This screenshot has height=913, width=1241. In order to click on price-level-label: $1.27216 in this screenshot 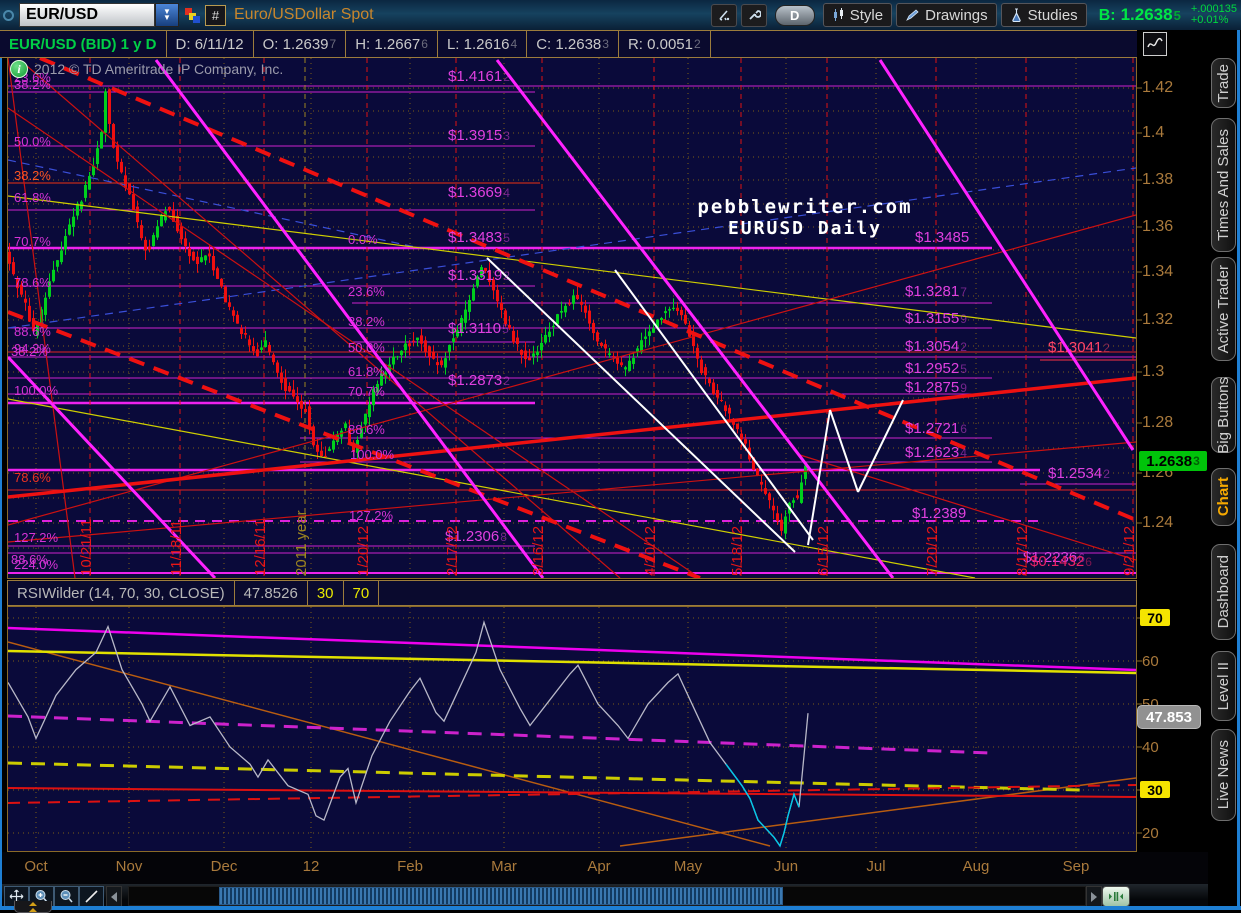, I will do `click(936, 428)`.